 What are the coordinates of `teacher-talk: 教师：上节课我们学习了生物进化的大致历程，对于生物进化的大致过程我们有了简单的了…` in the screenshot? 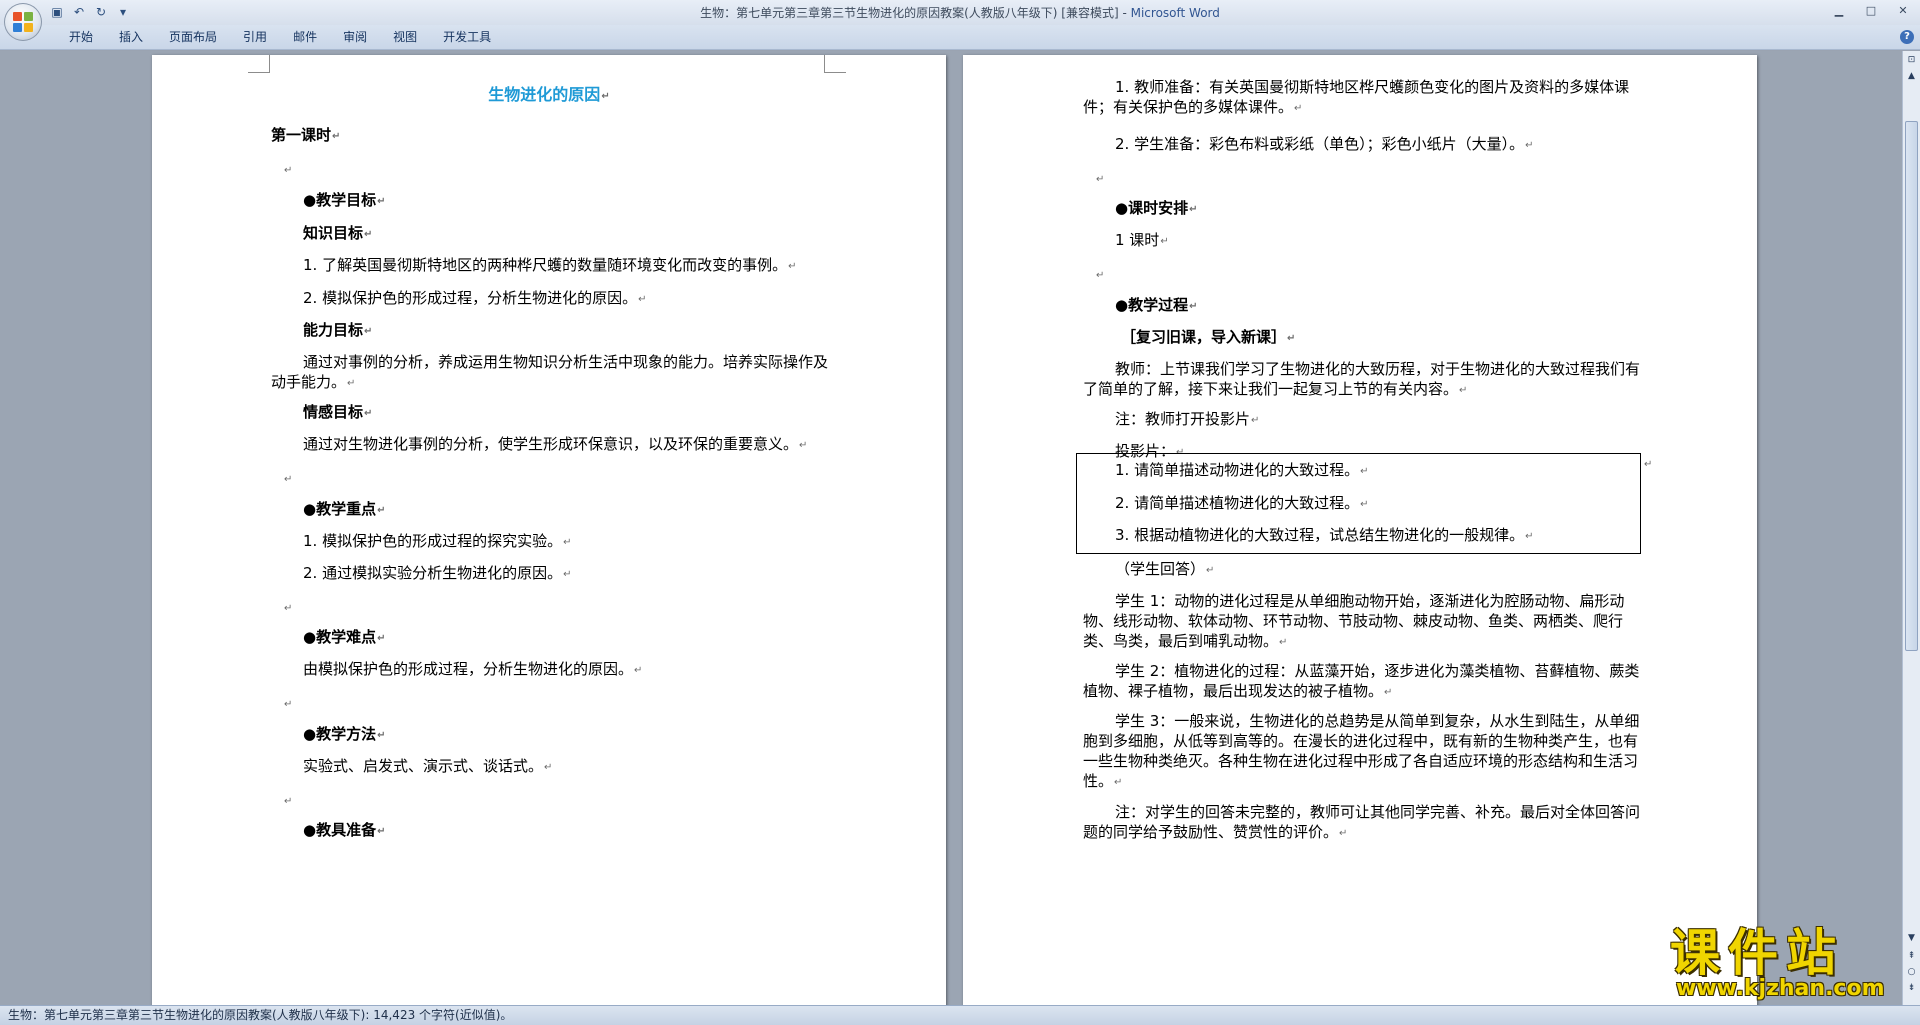 It's located at (1362, 379).